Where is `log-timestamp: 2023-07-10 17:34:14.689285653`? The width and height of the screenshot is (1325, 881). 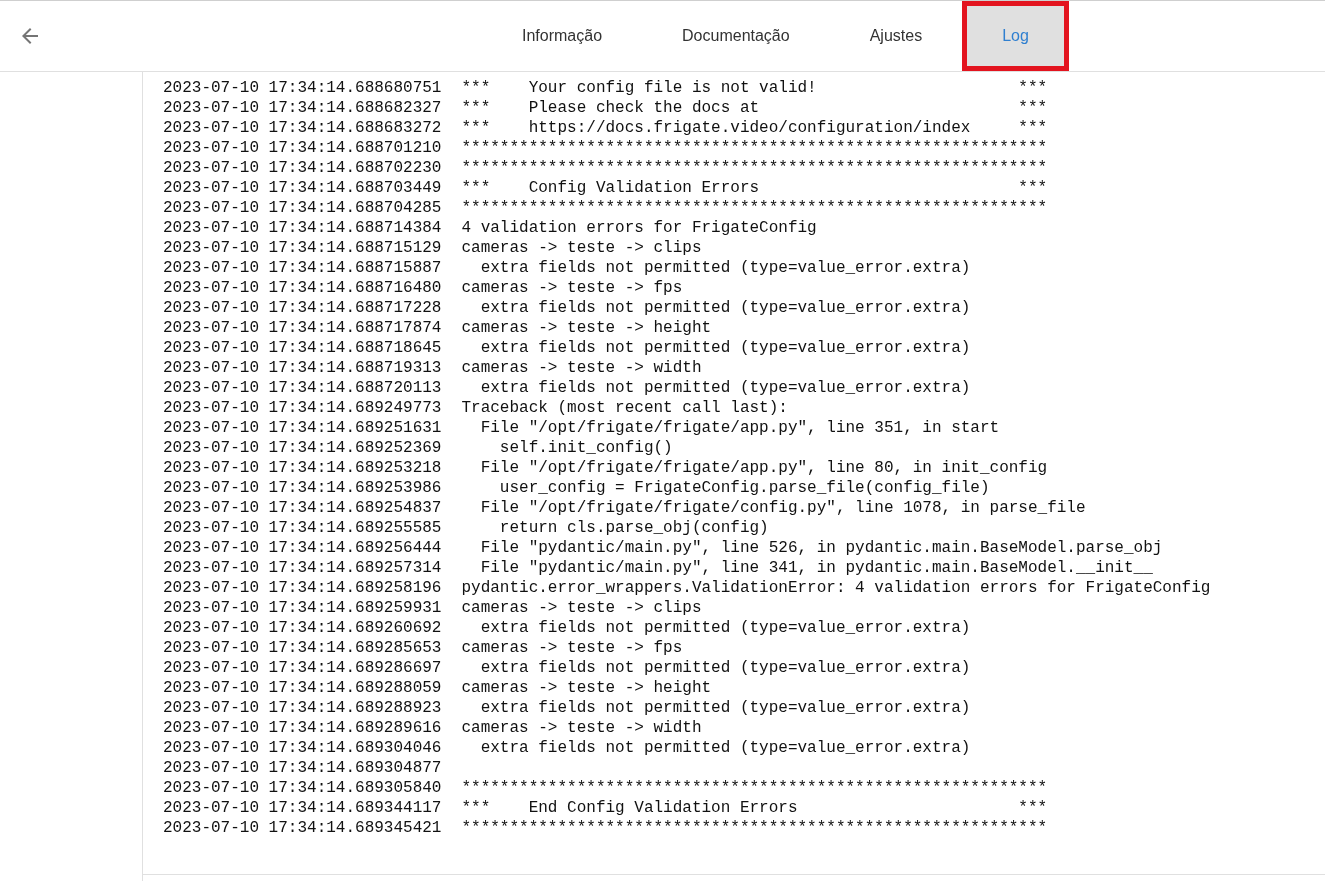 log-timestamp: 2023-07-10 17:34:14.689285653 is located at coordinates (302, 648).